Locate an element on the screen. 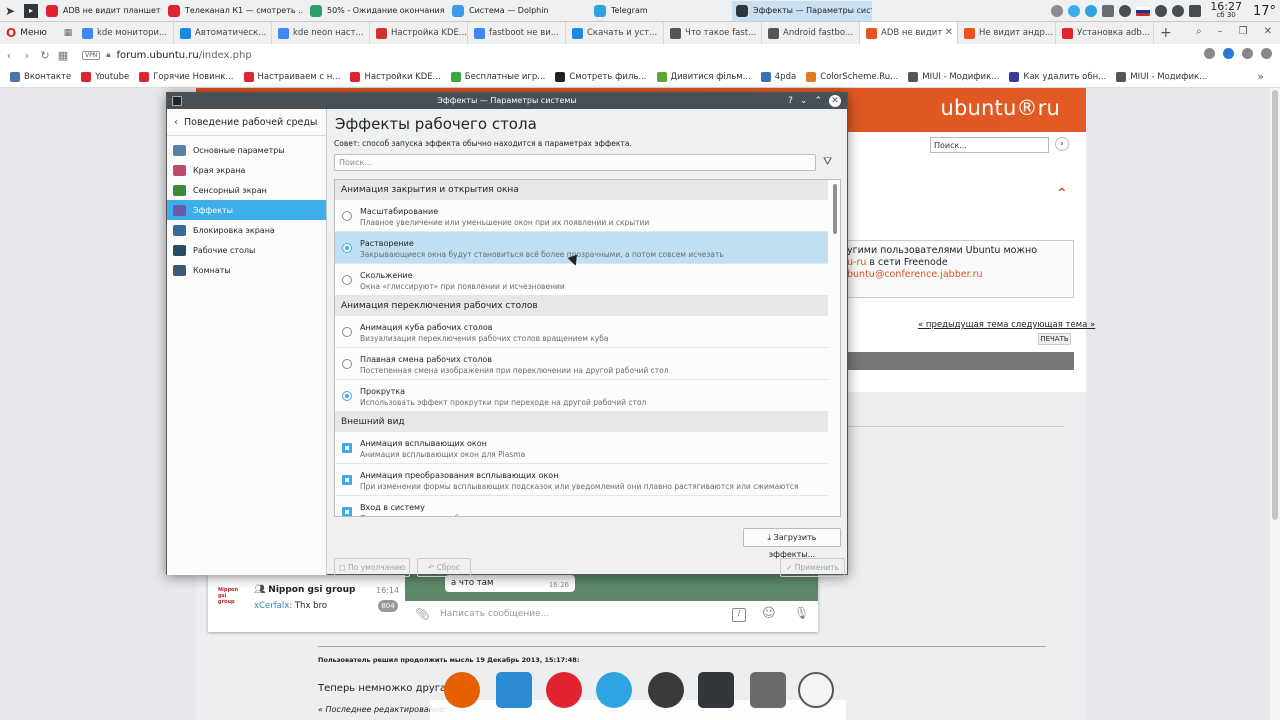  system-settings-app-icon is located at coordinates (177, 101).